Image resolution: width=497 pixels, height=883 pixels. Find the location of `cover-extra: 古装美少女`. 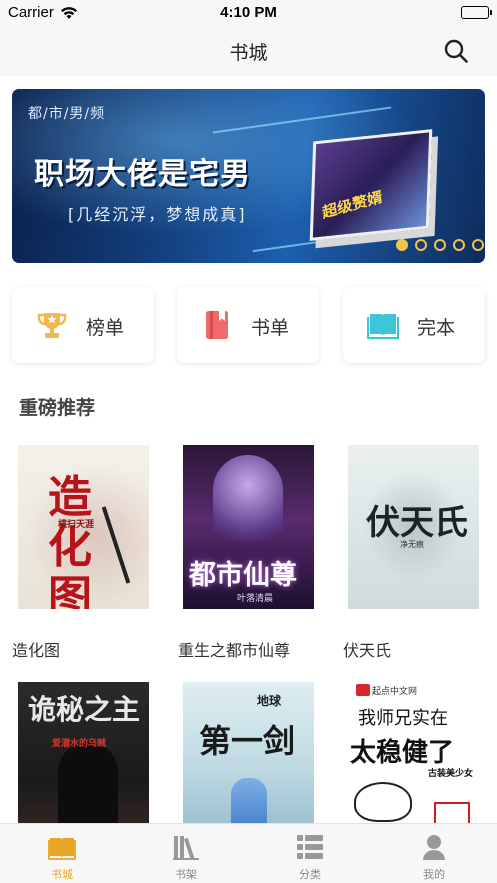

cover-extra: 古装美少女 is located at coordinates (451, 774).